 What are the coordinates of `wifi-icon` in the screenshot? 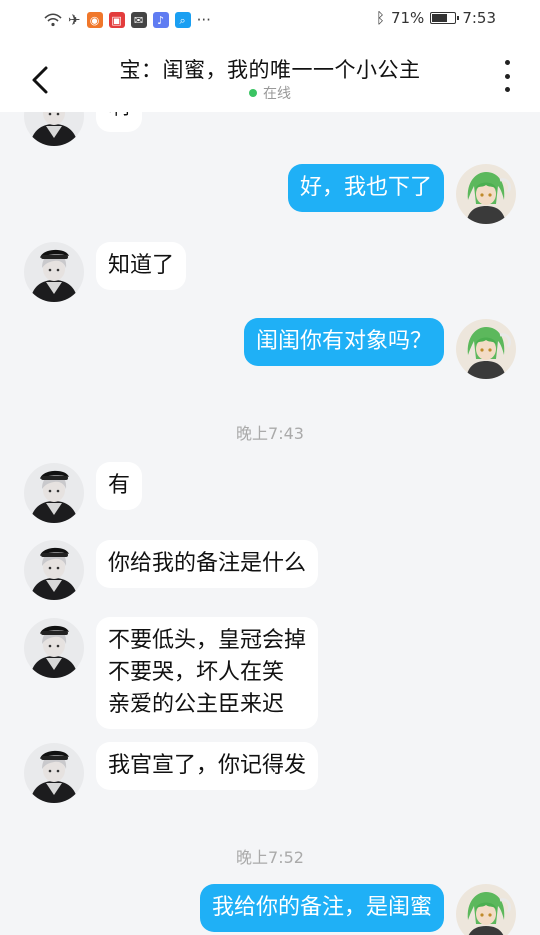 It's located at (53, 20).